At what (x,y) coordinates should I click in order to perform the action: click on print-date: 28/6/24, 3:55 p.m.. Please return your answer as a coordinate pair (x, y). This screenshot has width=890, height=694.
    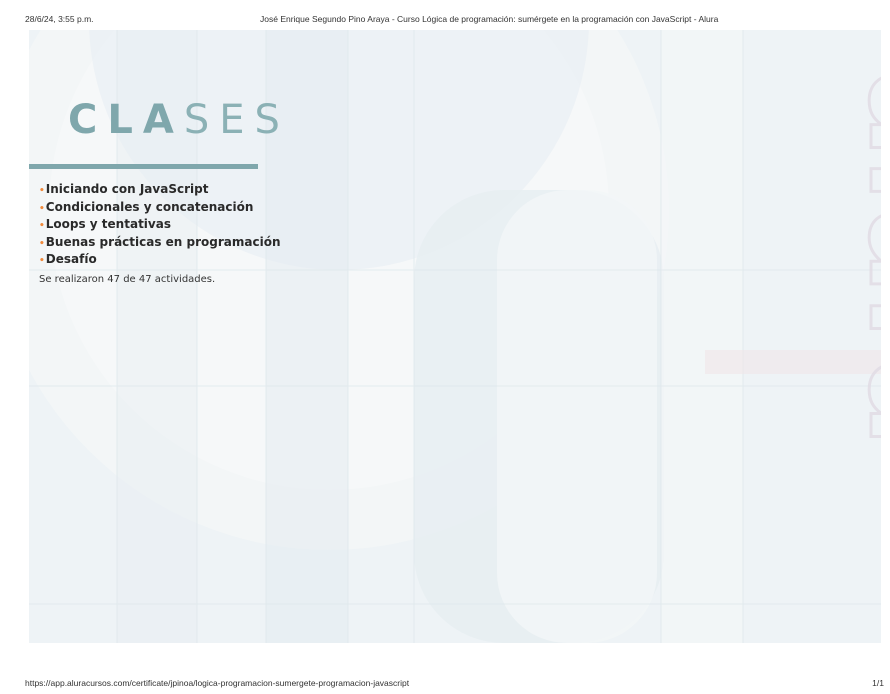
    Looking at the image, I should click on (59, 19).